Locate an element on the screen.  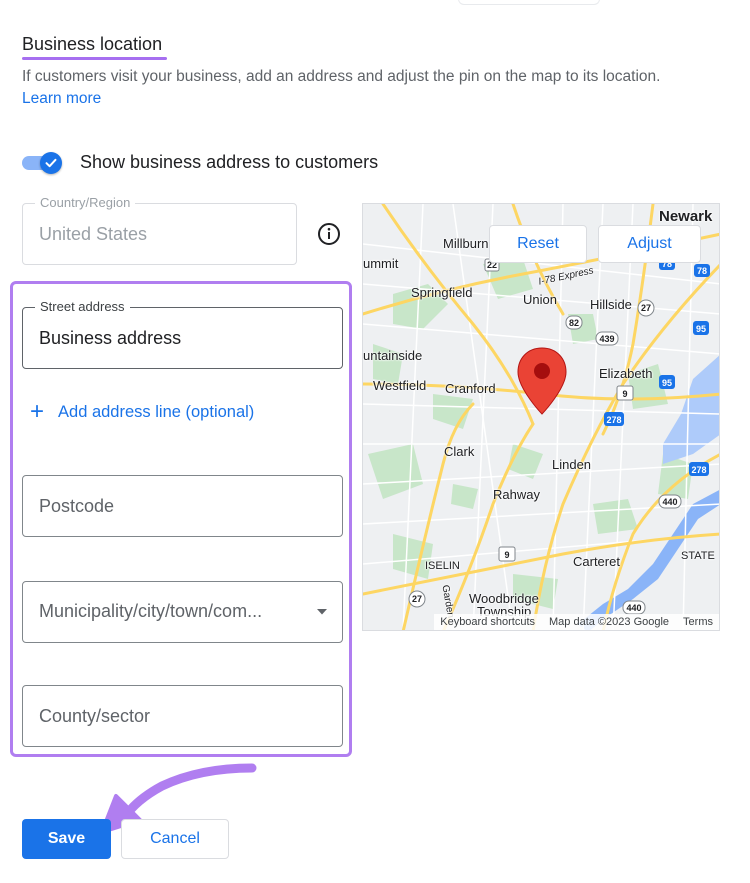
map-place-springfield: Springfield is located at coordinates (442, 292).